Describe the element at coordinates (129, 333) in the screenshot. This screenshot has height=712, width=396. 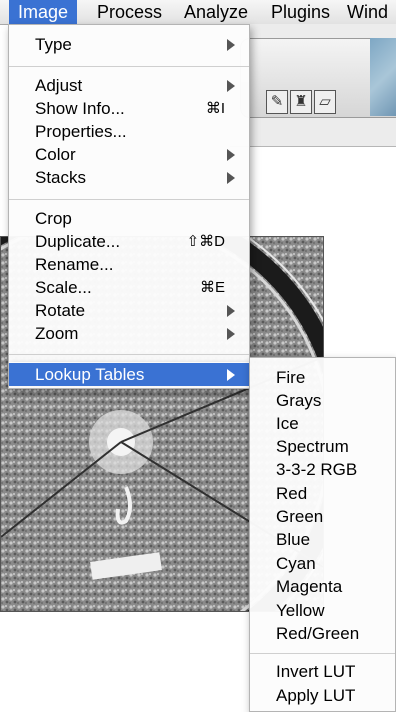
I see `menu-item-zoom: Zoom` at that location.